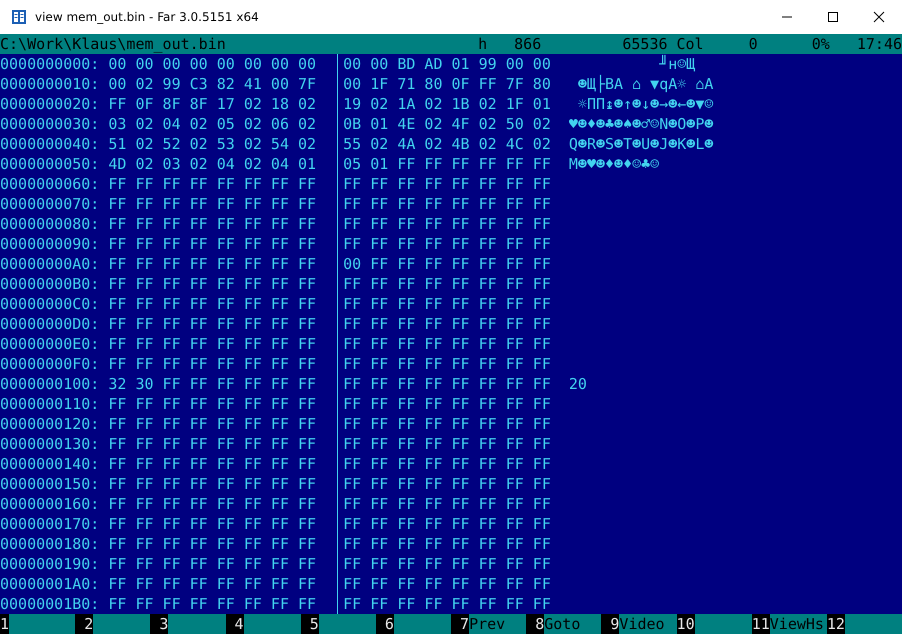 The width and height of the screenshot is (902, 634). What do you see at coordinates (641, 144) in the screenshot?
I see `char-dump: Q☻R☻S☻T☻U☻J☻K☻L☻` at bounding box center [641, 144].